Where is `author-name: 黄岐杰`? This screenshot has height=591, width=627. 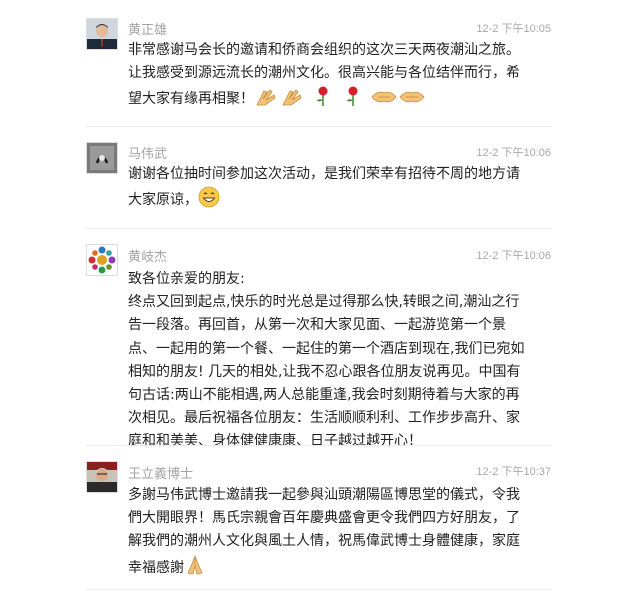
author-name: 黄岐杰 is located at coordinates (147, 255).